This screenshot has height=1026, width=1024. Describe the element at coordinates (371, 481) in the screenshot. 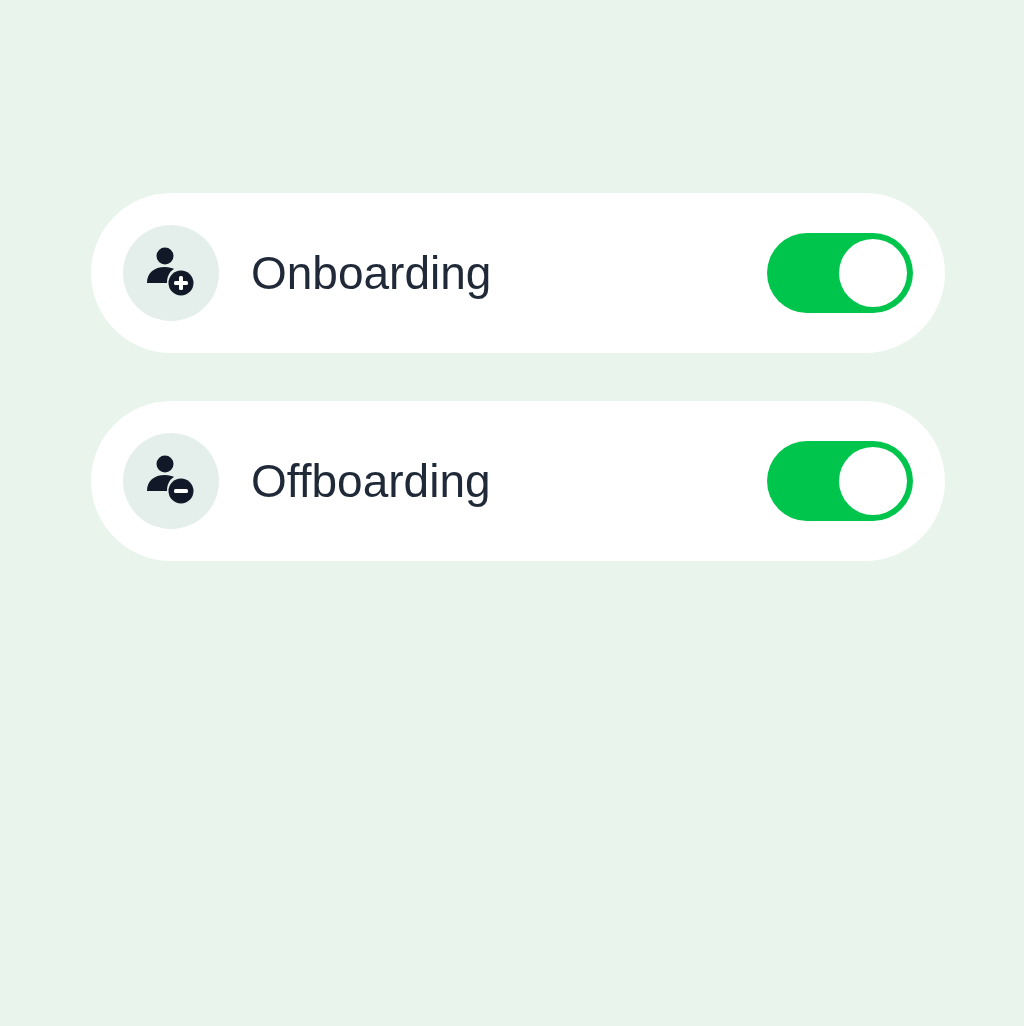

I see `setting-label: Offboarding` at that location.